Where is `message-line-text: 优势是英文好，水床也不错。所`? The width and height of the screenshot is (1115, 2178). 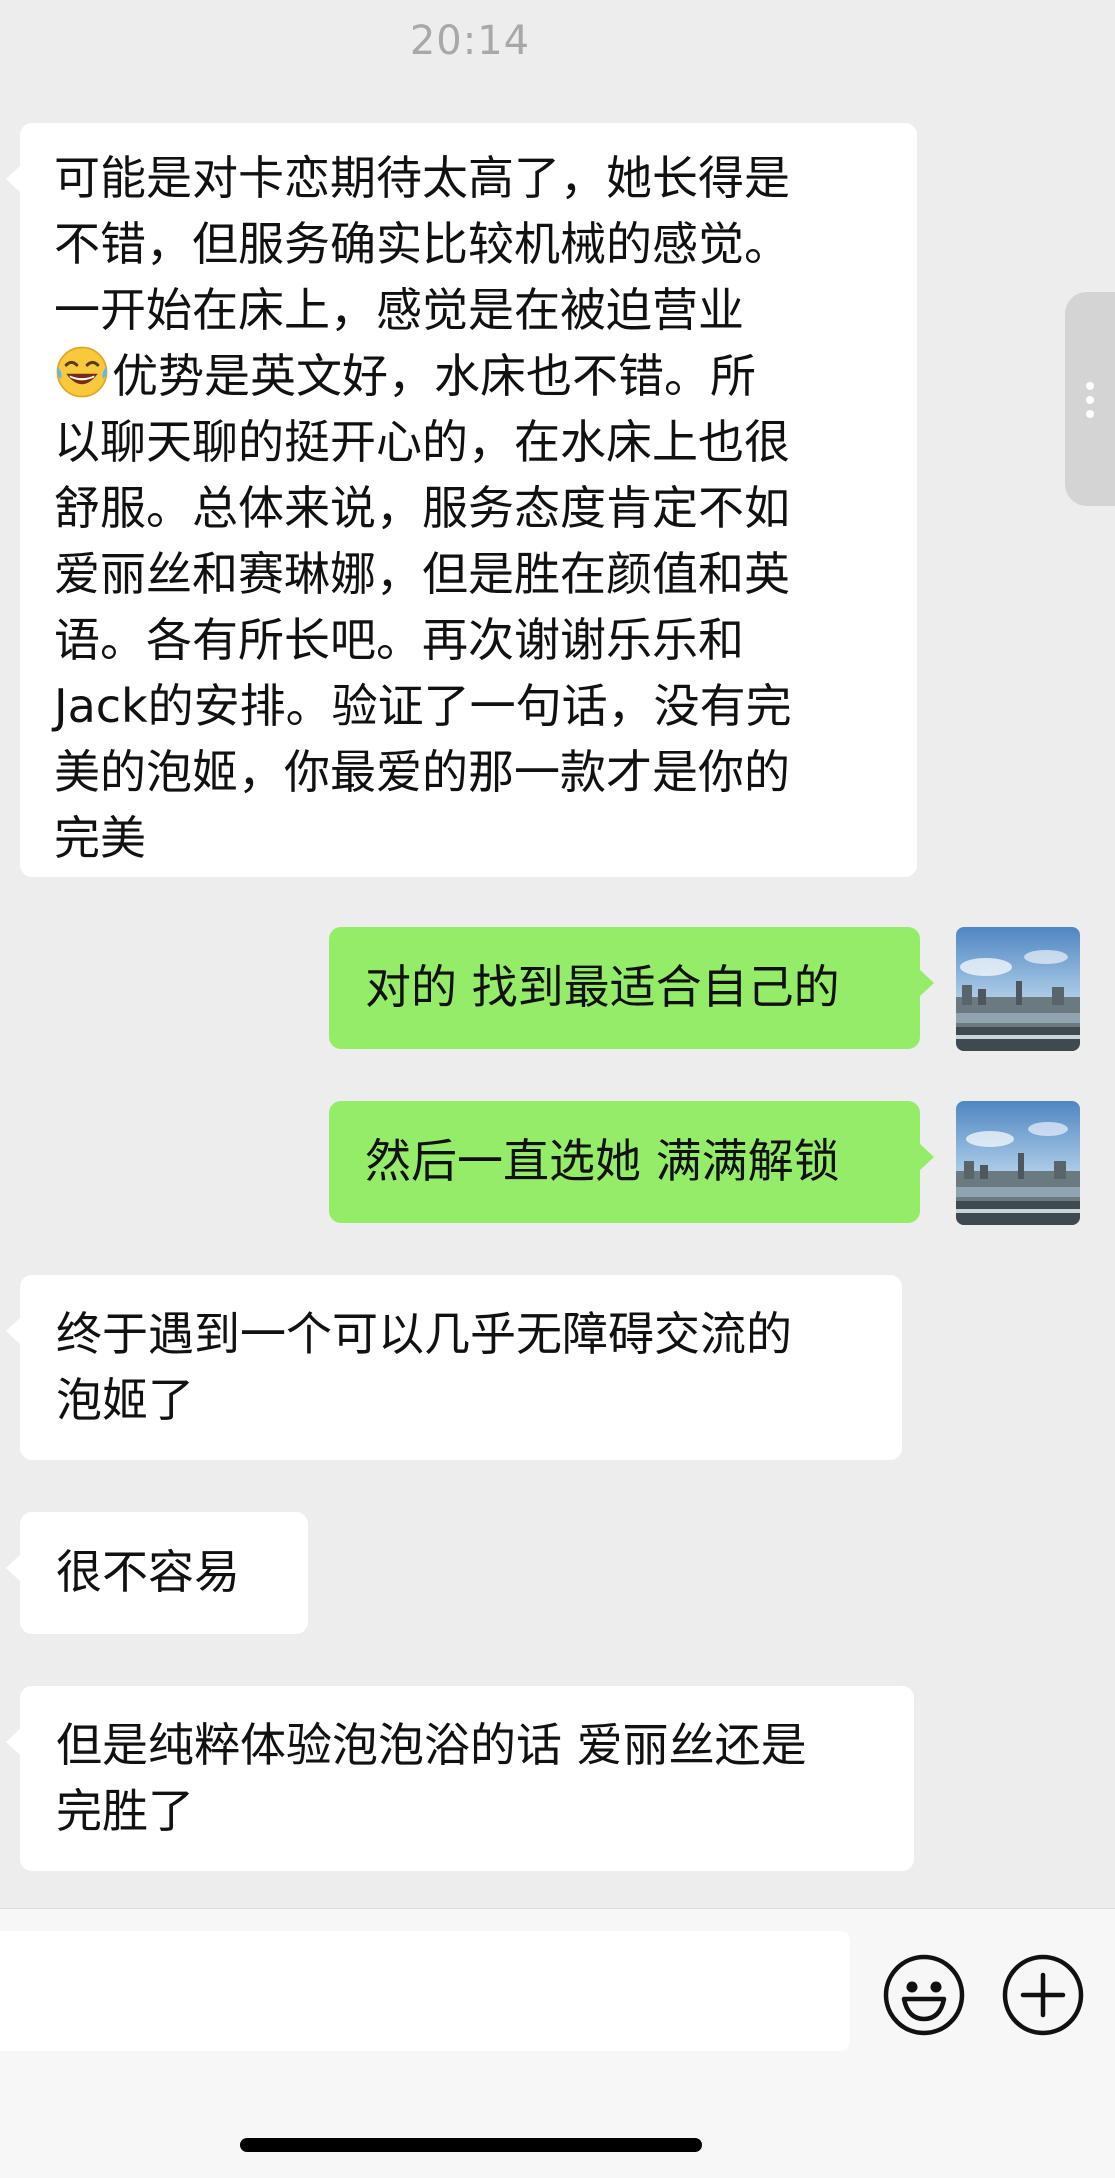
message-line-text: 优势是英文好，水床也不错。所 is located at coordinates (434, 376).